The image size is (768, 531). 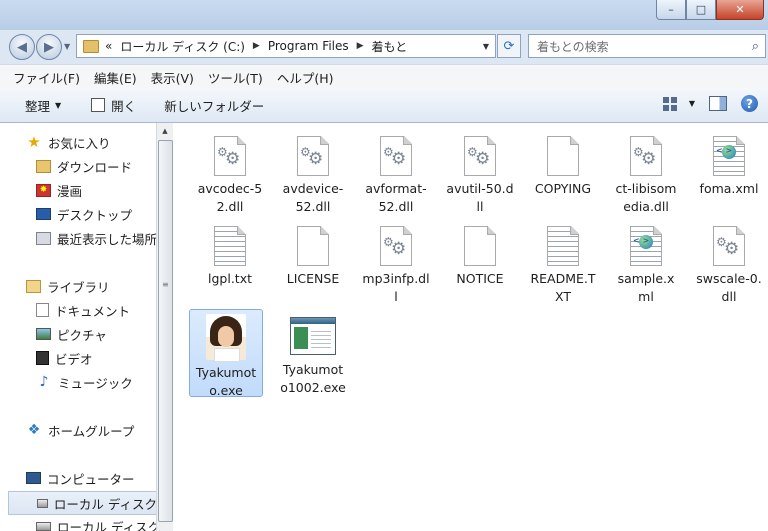 I want to click on menu-tools: ツール(T), so click(x=235, y=77).